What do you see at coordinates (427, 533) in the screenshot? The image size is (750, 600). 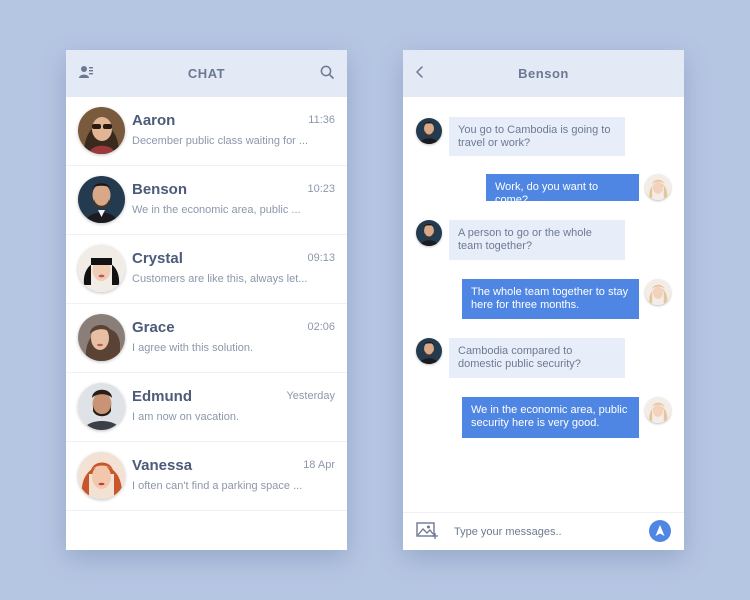 I see `add-image-icon` at bounding box center [427, 533].